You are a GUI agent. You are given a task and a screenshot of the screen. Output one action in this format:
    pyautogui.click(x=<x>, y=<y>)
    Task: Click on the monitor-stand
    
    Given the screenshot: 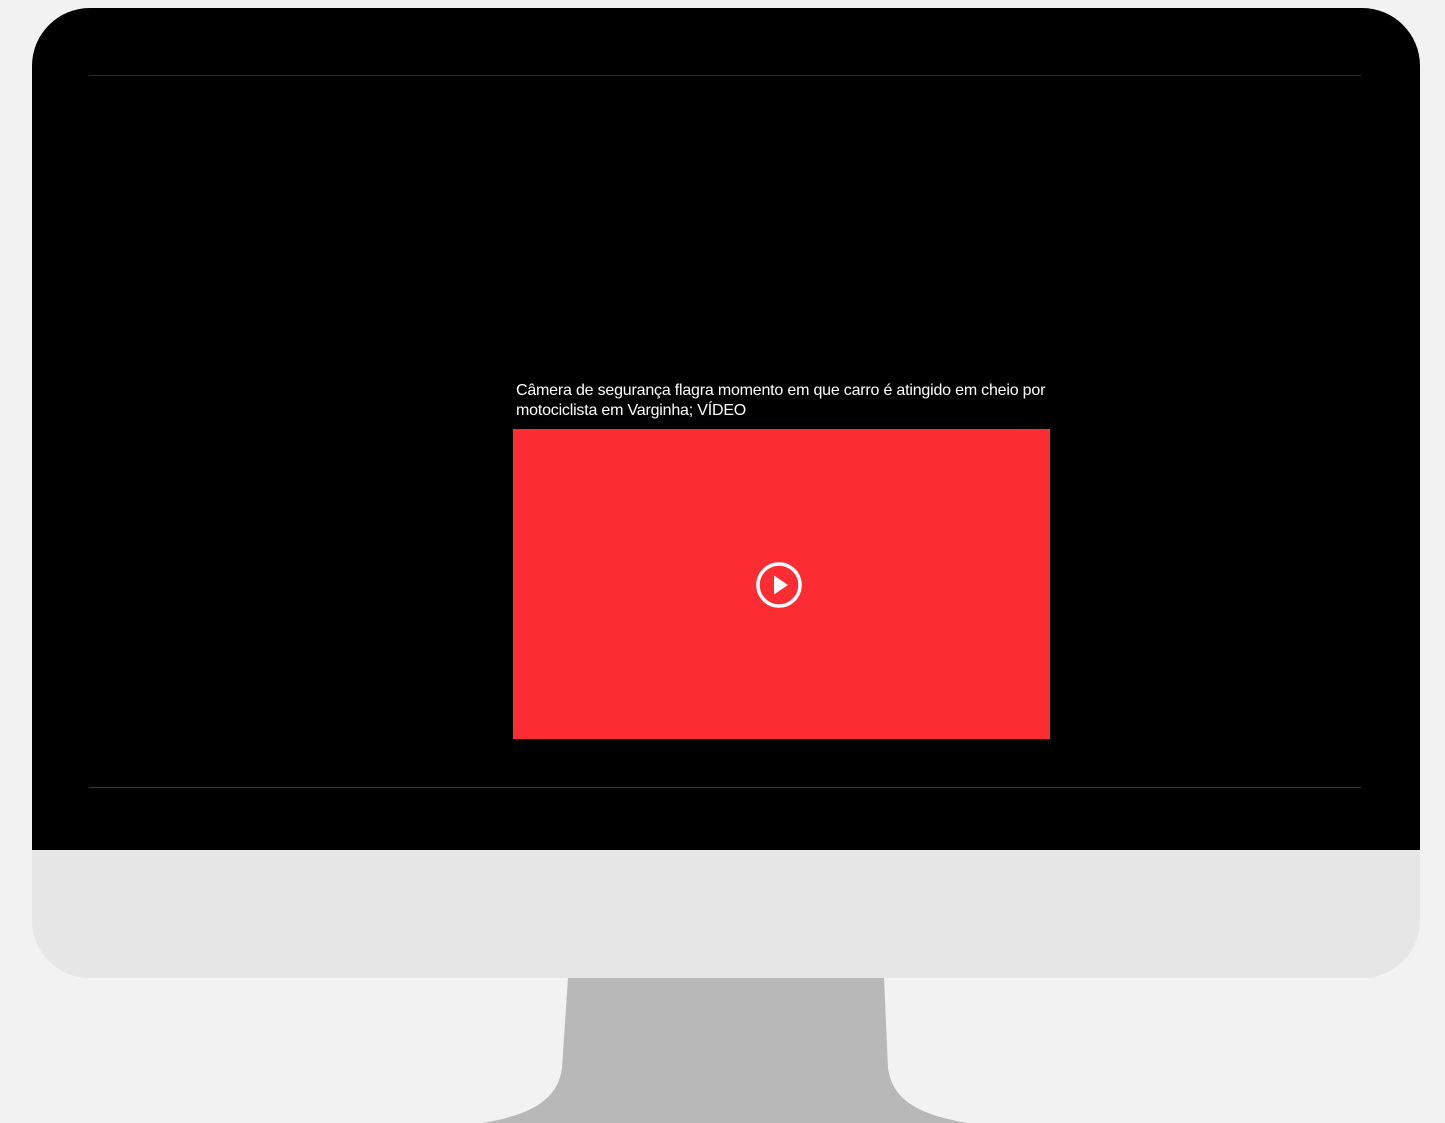 What is the action you would take?
    pyautogui.click(x=725, y=1050)
    